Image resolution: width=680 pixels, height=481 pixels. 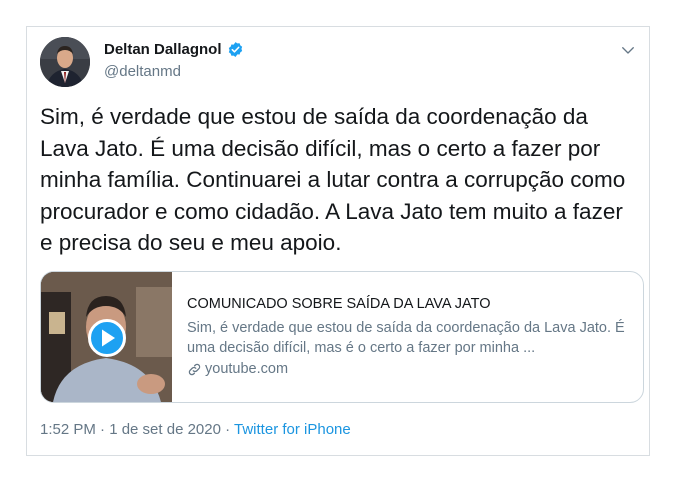 I want to click on link-icon, so click(x=194, y=369).